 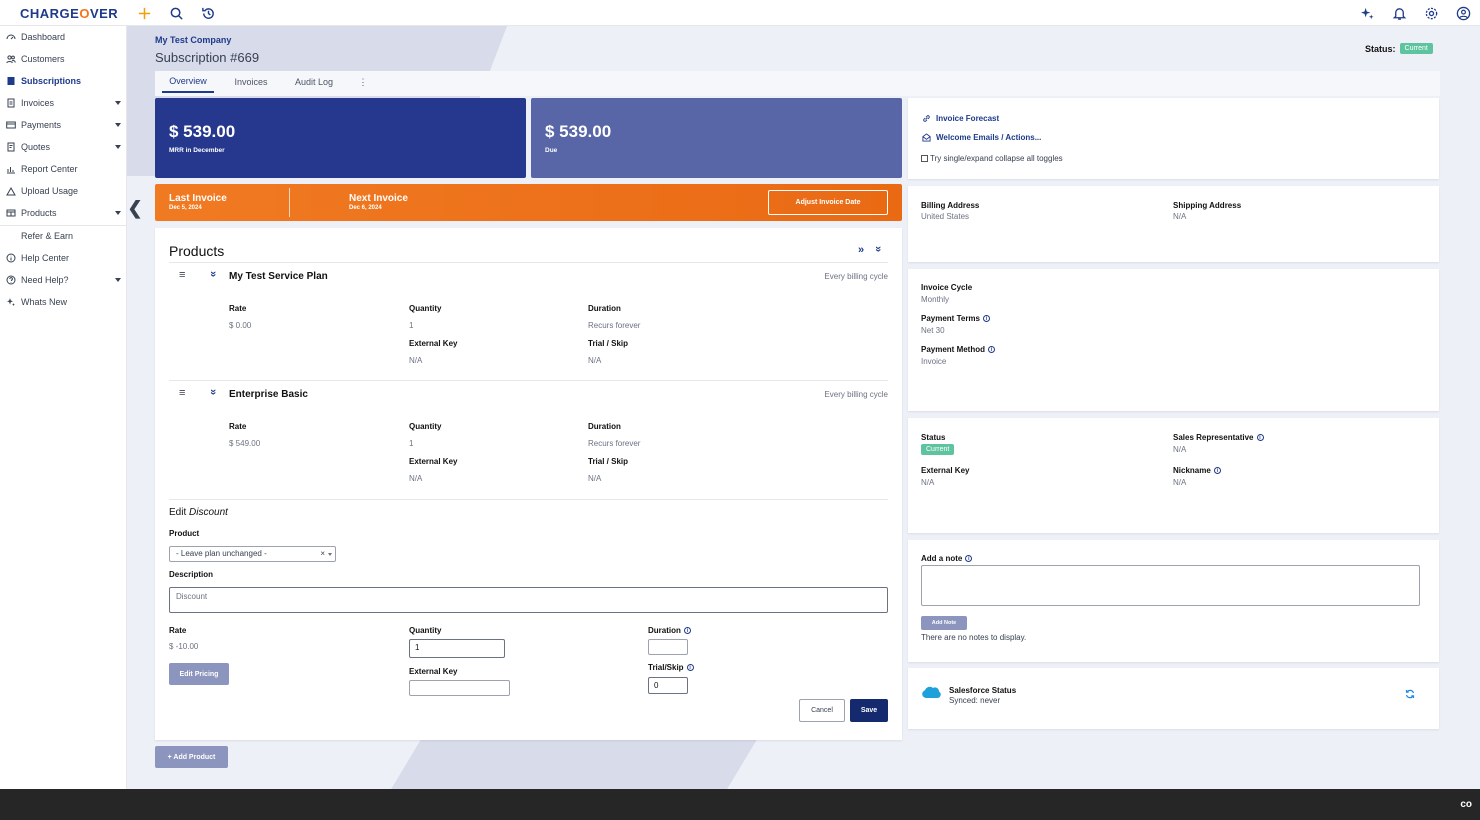 What do you see at coordinates (176, 13) in the screenshot?
I see `search-icon` at bounding box center [176, 13].